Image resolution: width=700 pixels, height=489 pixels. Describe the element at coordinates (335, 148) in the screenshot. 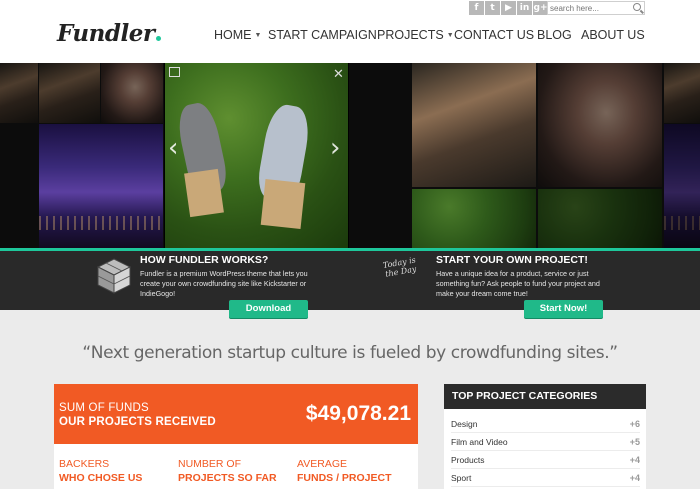

I see `chevron-right-icon: ›` at that location.